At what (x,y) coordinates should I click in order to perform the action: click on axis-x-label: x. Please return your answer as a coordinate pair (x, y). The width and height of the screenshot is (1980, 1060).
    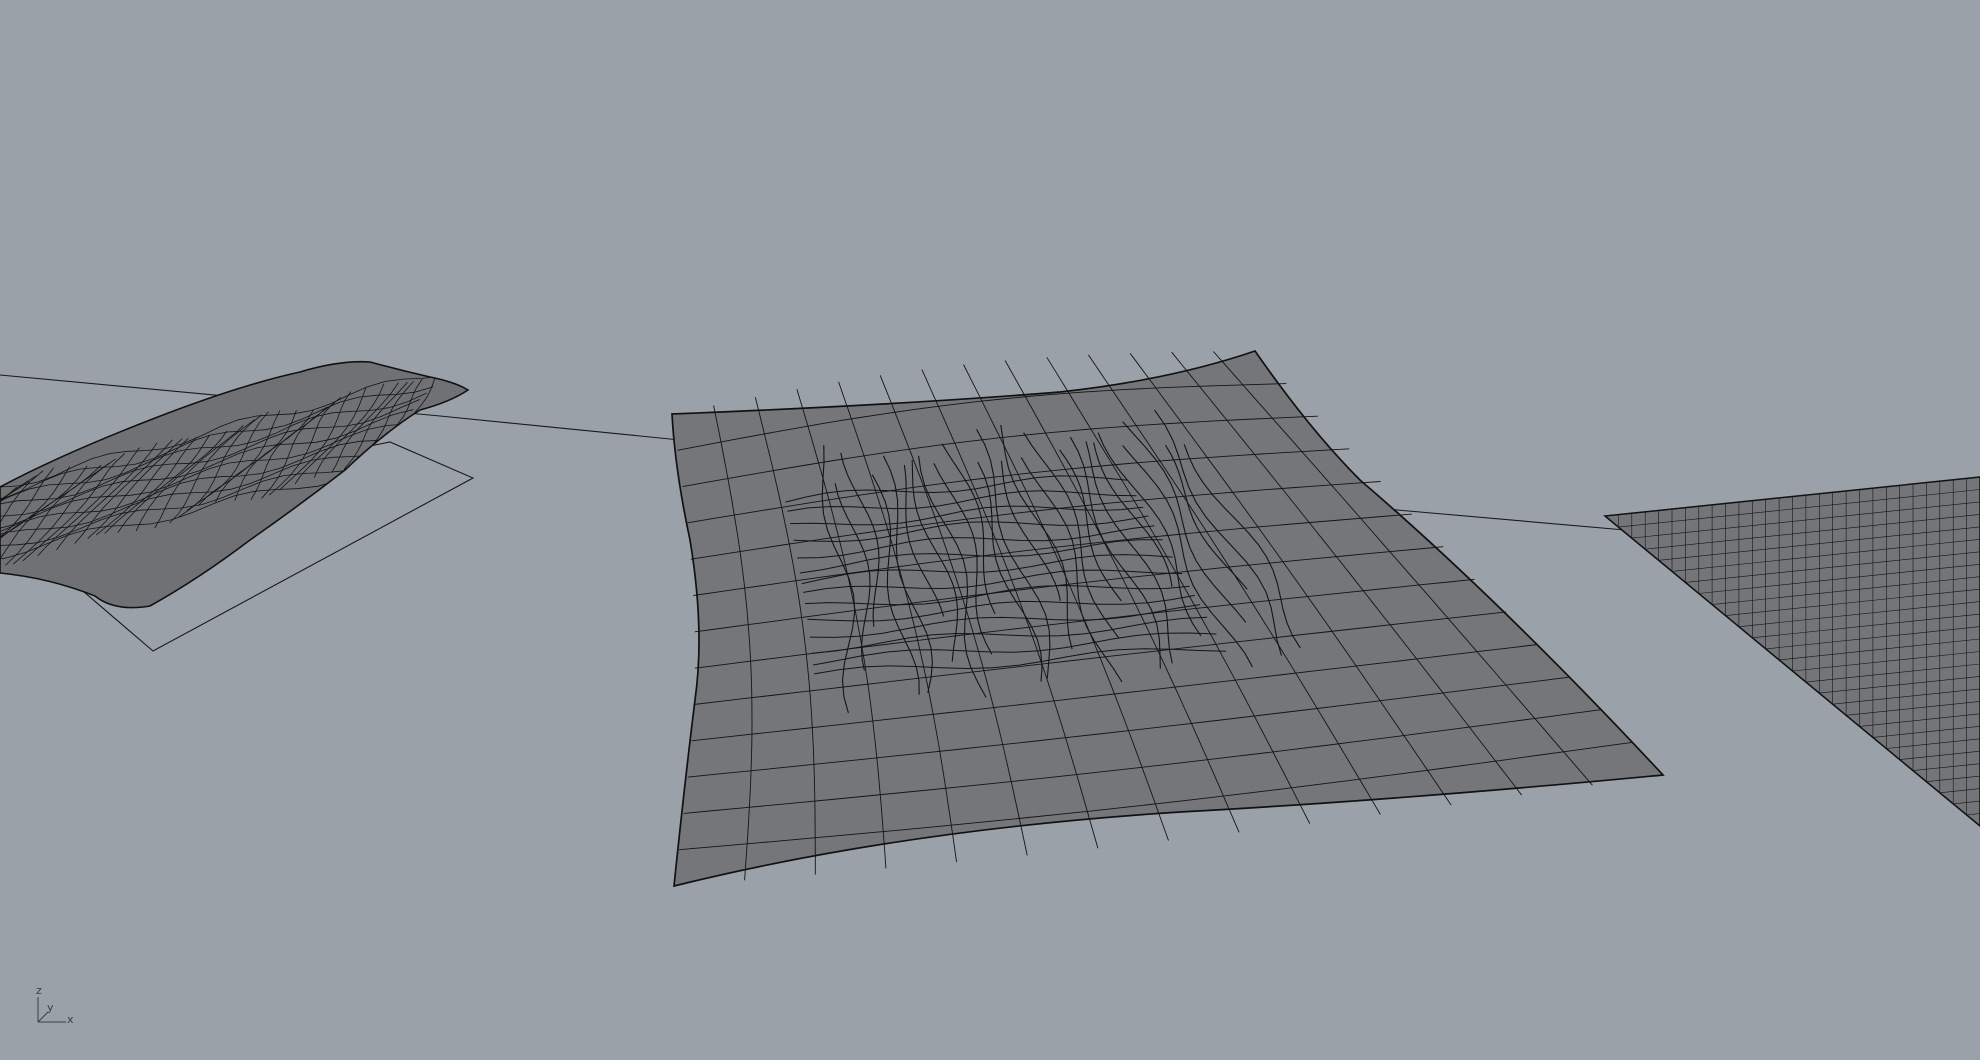
    Looking at the image, I should click on (70, 1019).